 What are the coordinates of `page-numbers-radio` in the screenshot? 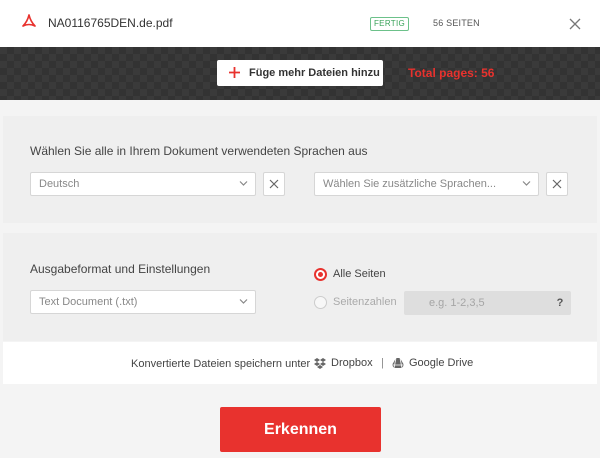 It's located at (320, 302).